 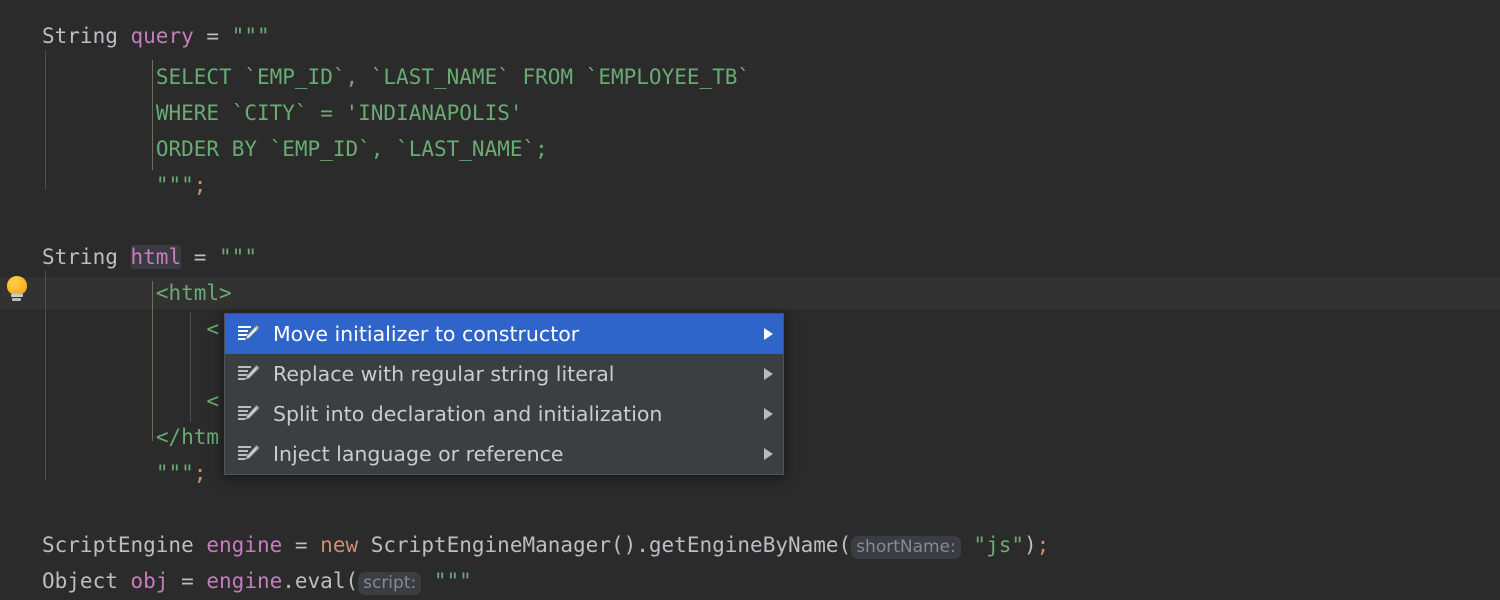 What do you see at coordinates (426, 334) in the screenshot?
I see `menu-item-label: Move initializer to constructor` at bounding box center [426, 334].